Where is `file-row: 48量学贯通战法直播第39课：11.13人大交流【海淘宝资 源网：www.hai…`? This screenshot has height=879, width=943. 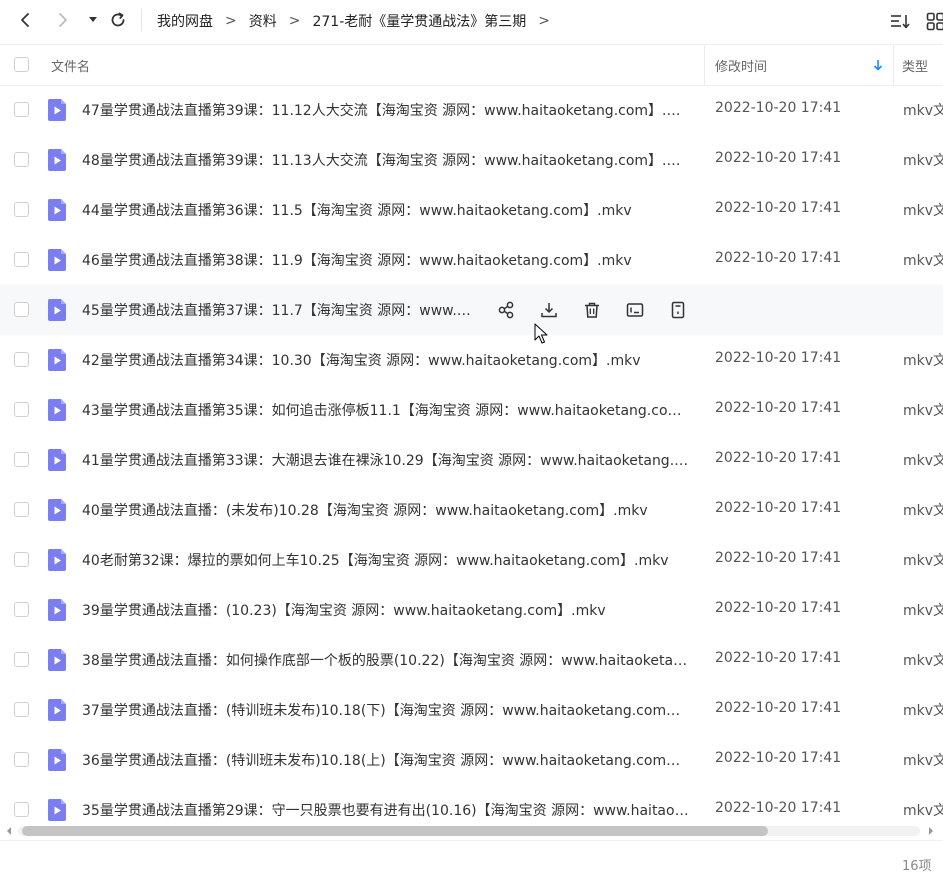 file-row: 48量学贯通战法直播第39课：11.13人大交流【海淘宝资 源网：www.hai… is located at coordinates (471, 160).